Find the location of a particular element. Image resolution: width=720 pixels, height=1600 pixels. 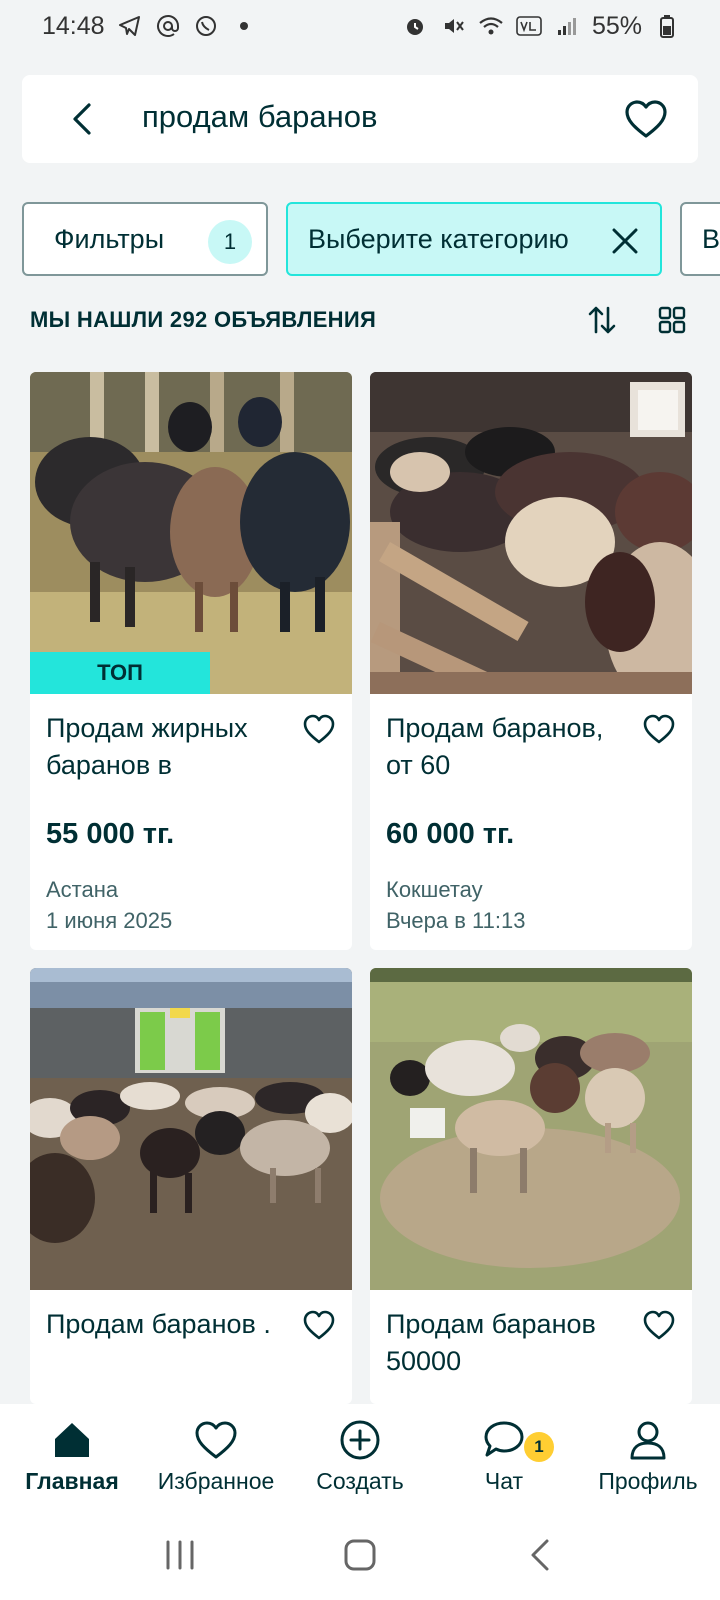

back-button is located at coordinates (82, 119).